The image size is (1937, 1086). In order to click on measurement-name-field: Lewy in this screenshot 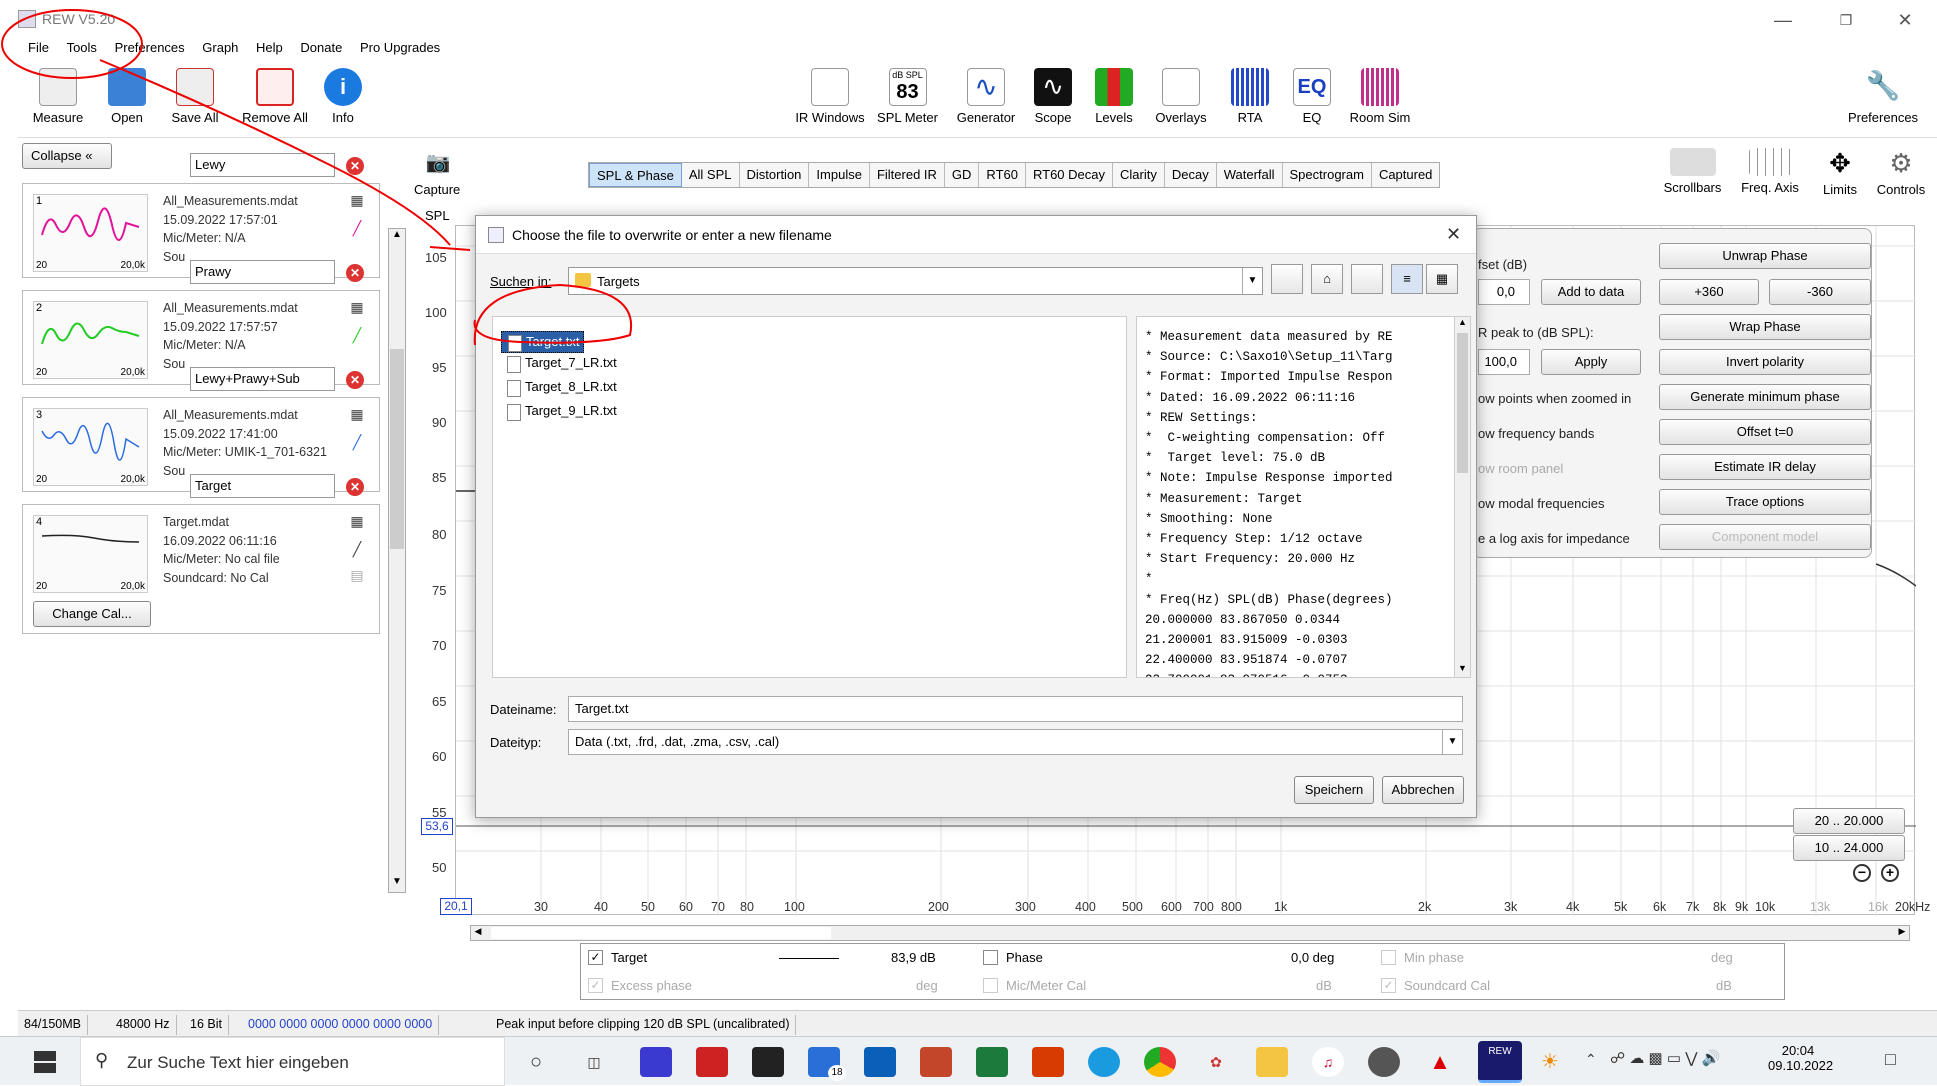, I will do `click(262, 165)`.